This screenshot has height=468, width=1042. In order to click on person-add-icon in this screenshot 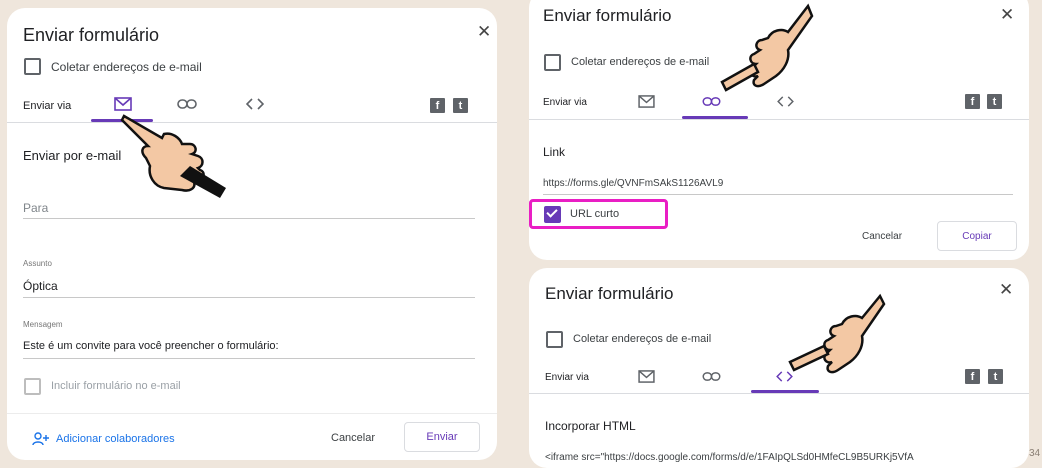, I will do `click(40, 439)`.